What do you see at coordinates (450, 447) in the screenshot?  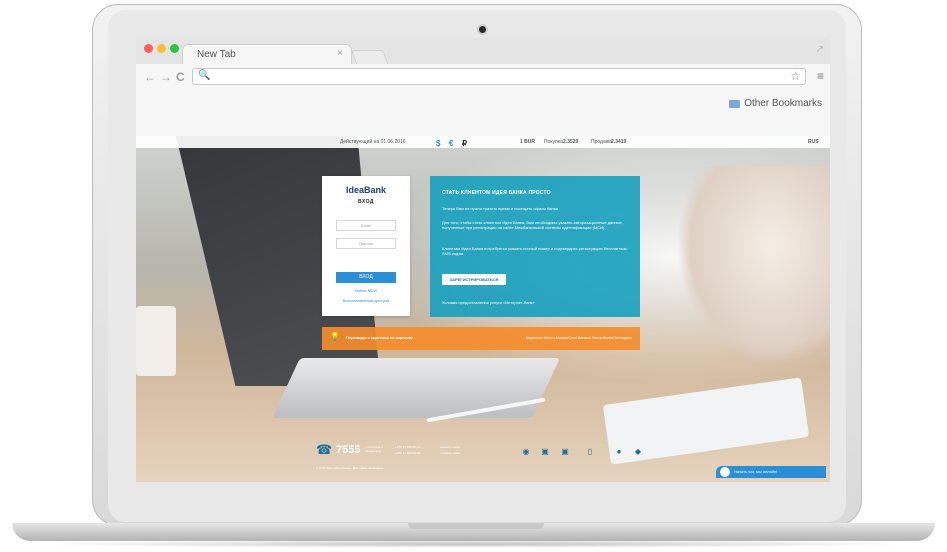 I see `phone-2-note: единый номер` at bounding box center [450, 447].